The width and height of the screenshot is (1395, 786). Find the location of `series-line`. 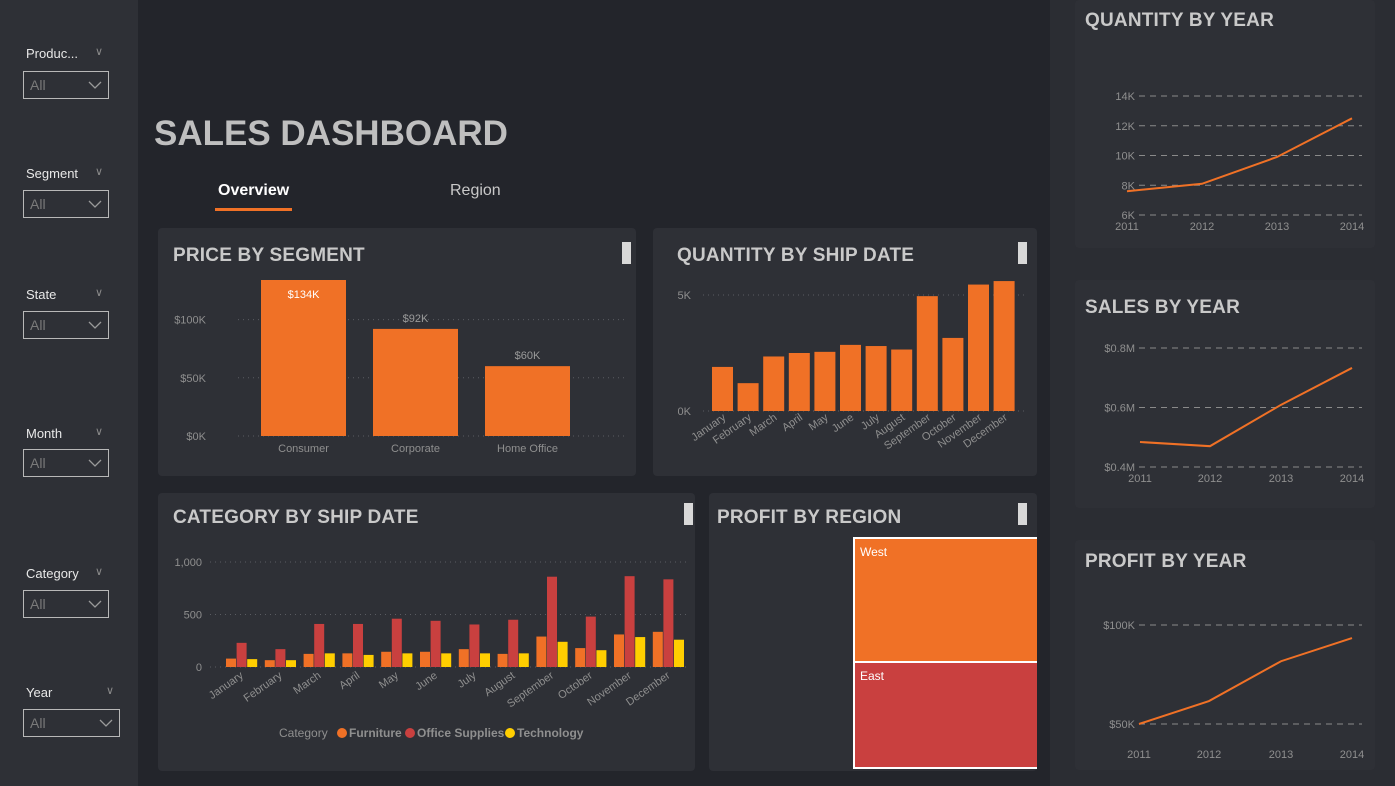

series-line is located at coordinates (1239, 155).